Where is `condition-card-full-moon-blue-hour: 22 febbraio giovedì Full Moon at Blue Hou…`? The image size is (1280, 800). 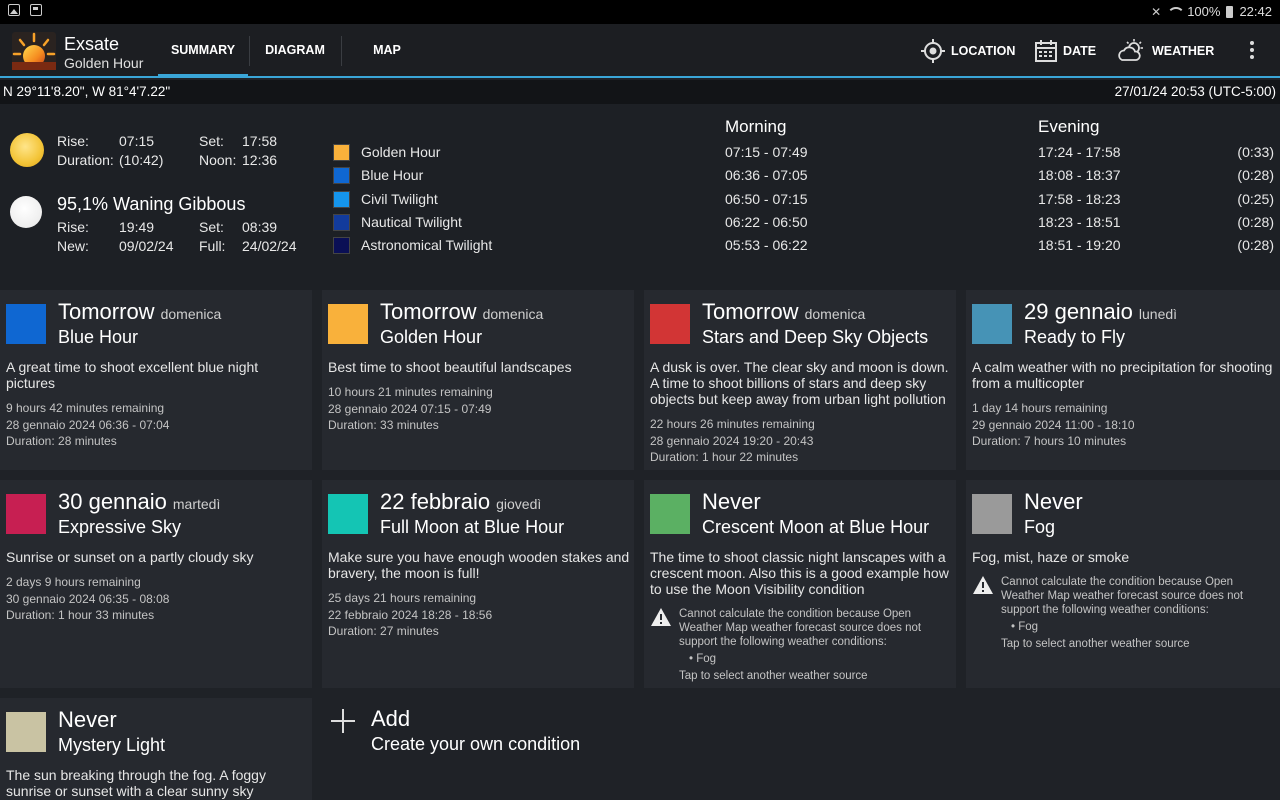
condition-card-full-moon-blue-hour: 22 febbraio giovedì Full Moon at Blue Hou… is located at coordinates (478, 584).